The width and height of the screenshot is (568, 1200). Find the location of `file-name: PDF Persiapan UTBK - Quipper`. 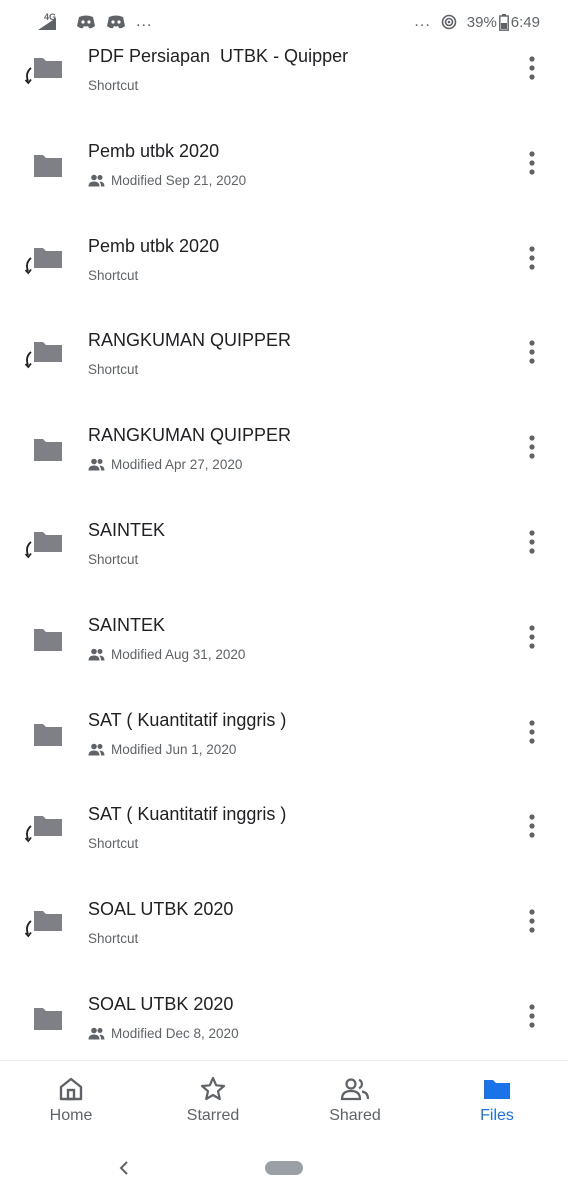

file-name: PDF Persiapan UTBK - Quipper is located at coordinates (218, 56).